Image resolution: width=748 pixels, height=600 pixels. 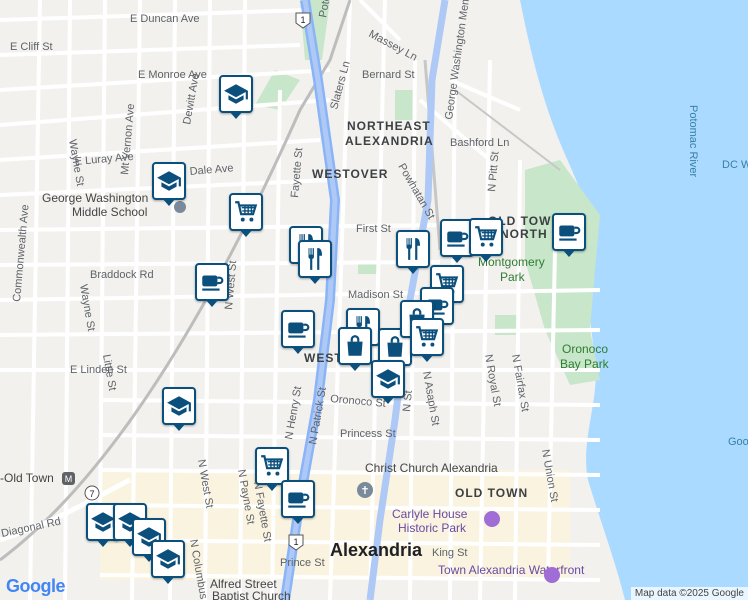 What do you see at coordinates (432, 528) in the screenshot?
I see `poi-label-line: Historic Park` at bounding box center [432, 528].